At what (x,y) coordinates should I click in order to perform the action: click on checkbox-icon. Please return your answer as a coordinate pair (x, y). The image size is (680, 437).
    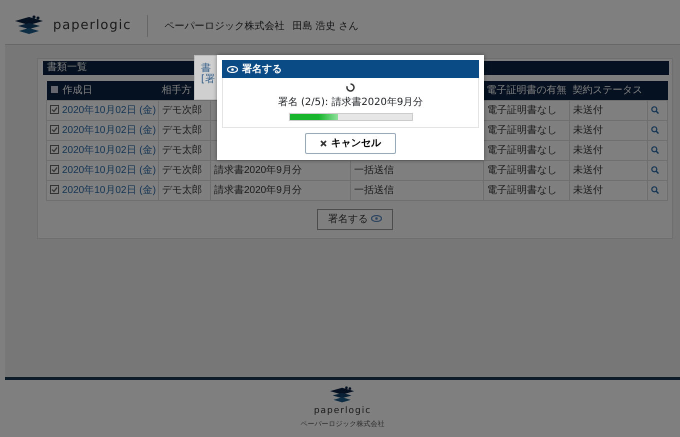
    Looking at the image, I should click on (54, 89).